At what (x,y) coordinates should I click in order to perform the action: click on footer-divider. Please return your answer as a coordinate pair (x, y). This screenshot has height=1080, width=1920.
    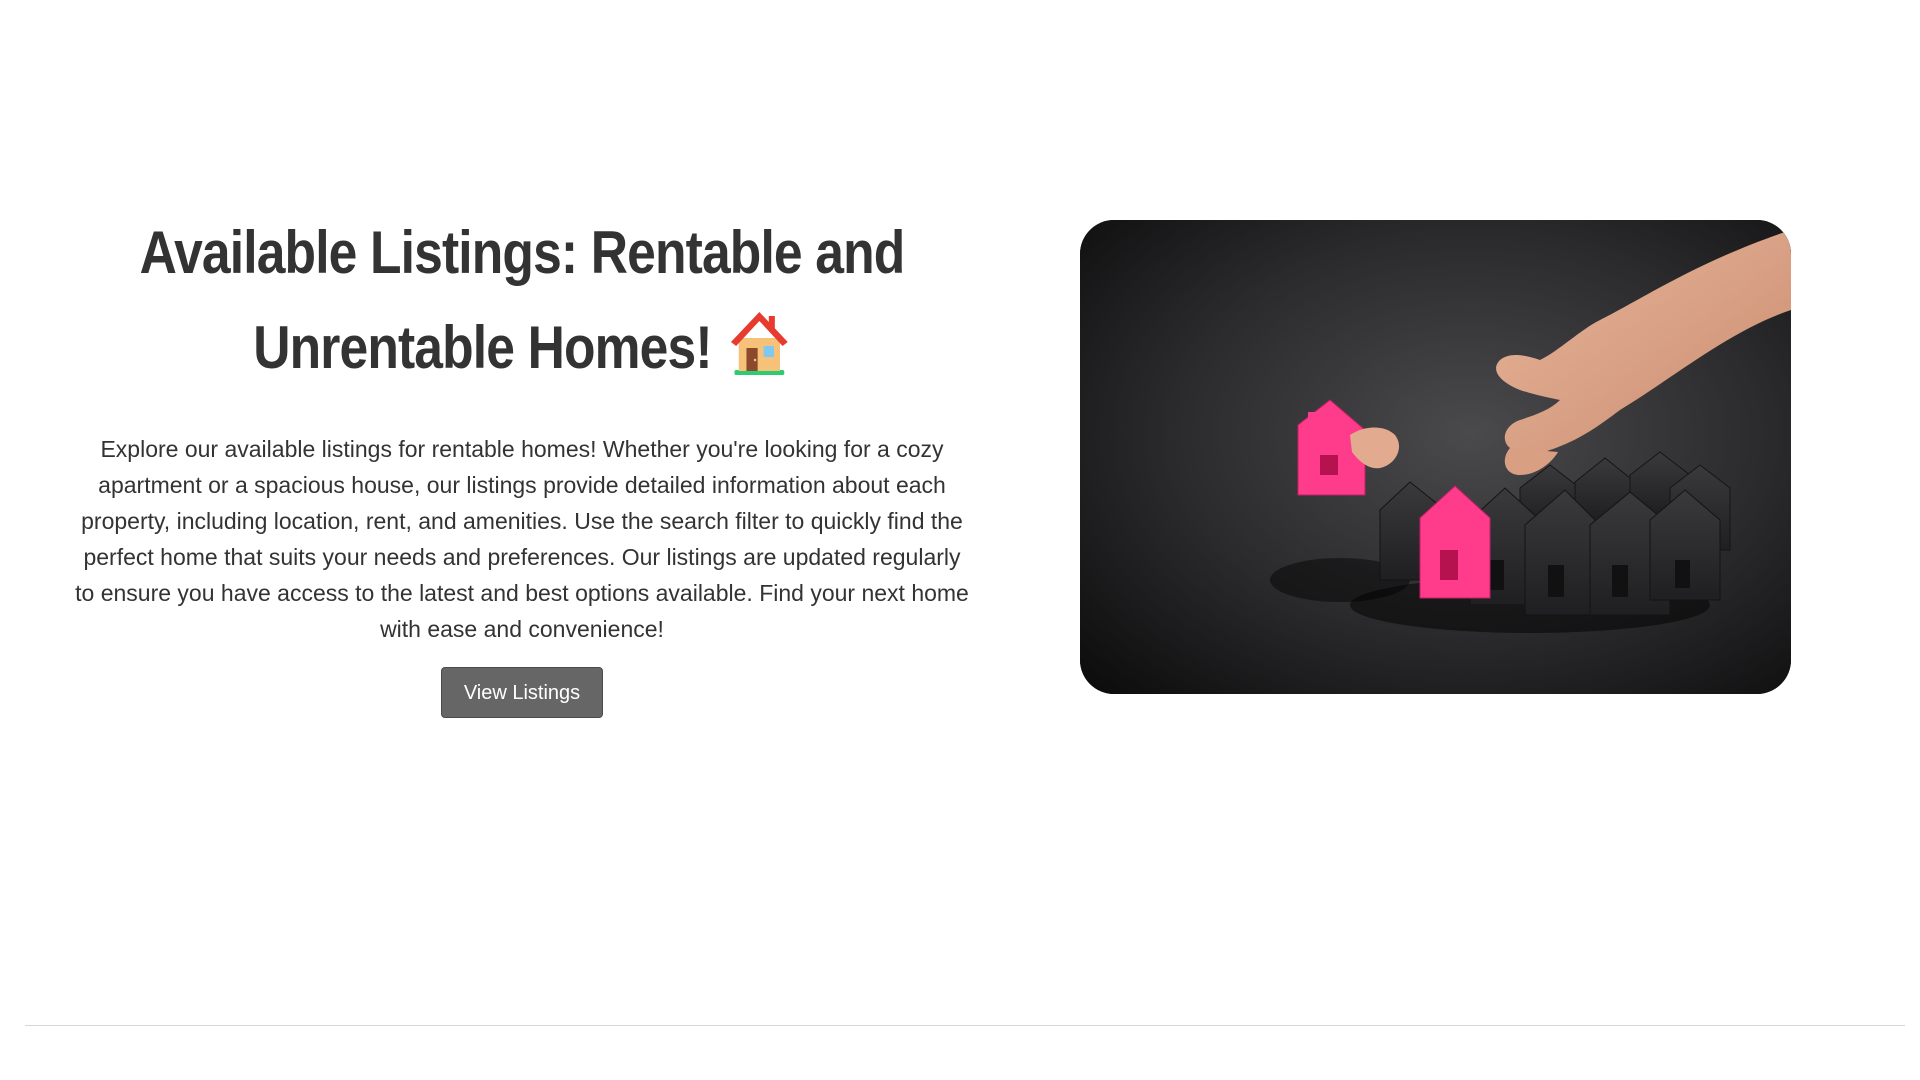
    Looking at the image, I should click on (965, 1025).